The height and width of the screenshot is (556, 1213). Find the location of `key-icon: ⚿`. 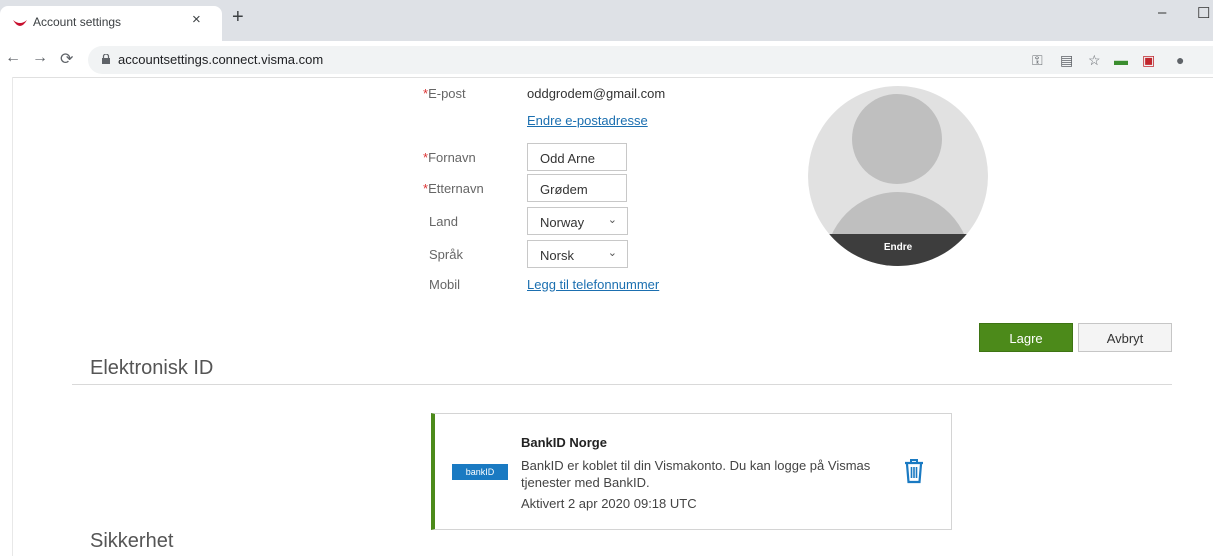

key-icon: ⚿ is located at coordinates (1037, 60).